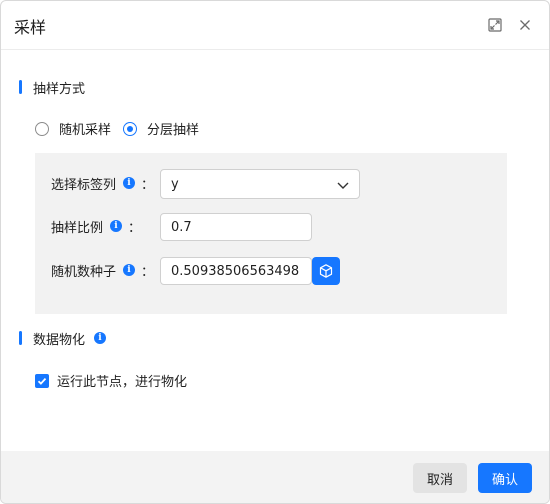  Describe the element at coordinates (173, 130) in the screenshot. I see `radio-label-stratified: 分层抽样` at that location.